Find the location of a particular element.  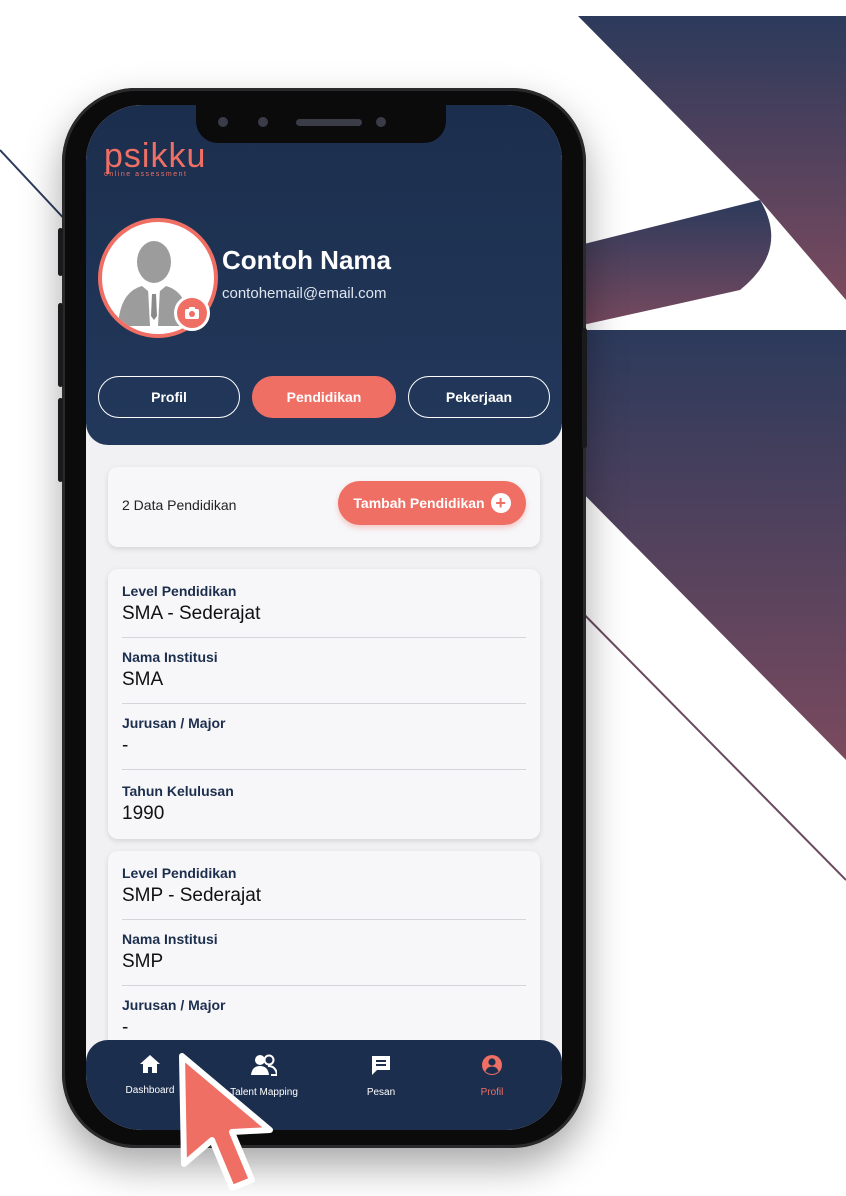

add-education-button: Tambah Pendidikan + is located at coordinates (432, 503).